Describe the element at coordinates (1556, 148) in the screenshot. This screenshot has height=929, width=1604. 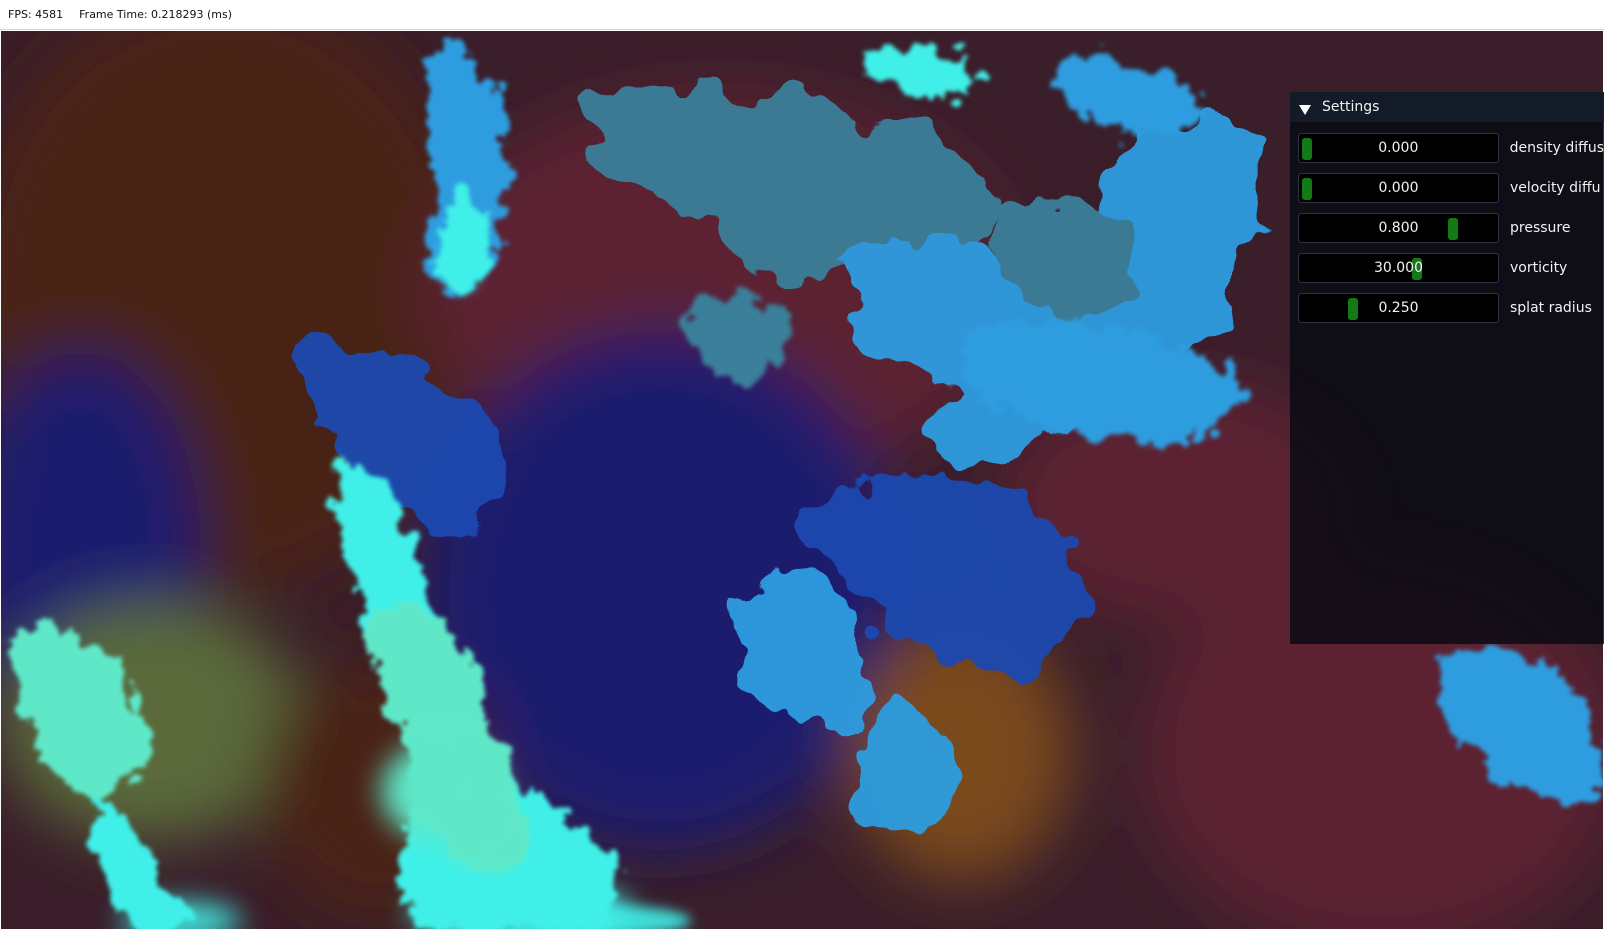
I see `slider-label: density diffus` at that location.